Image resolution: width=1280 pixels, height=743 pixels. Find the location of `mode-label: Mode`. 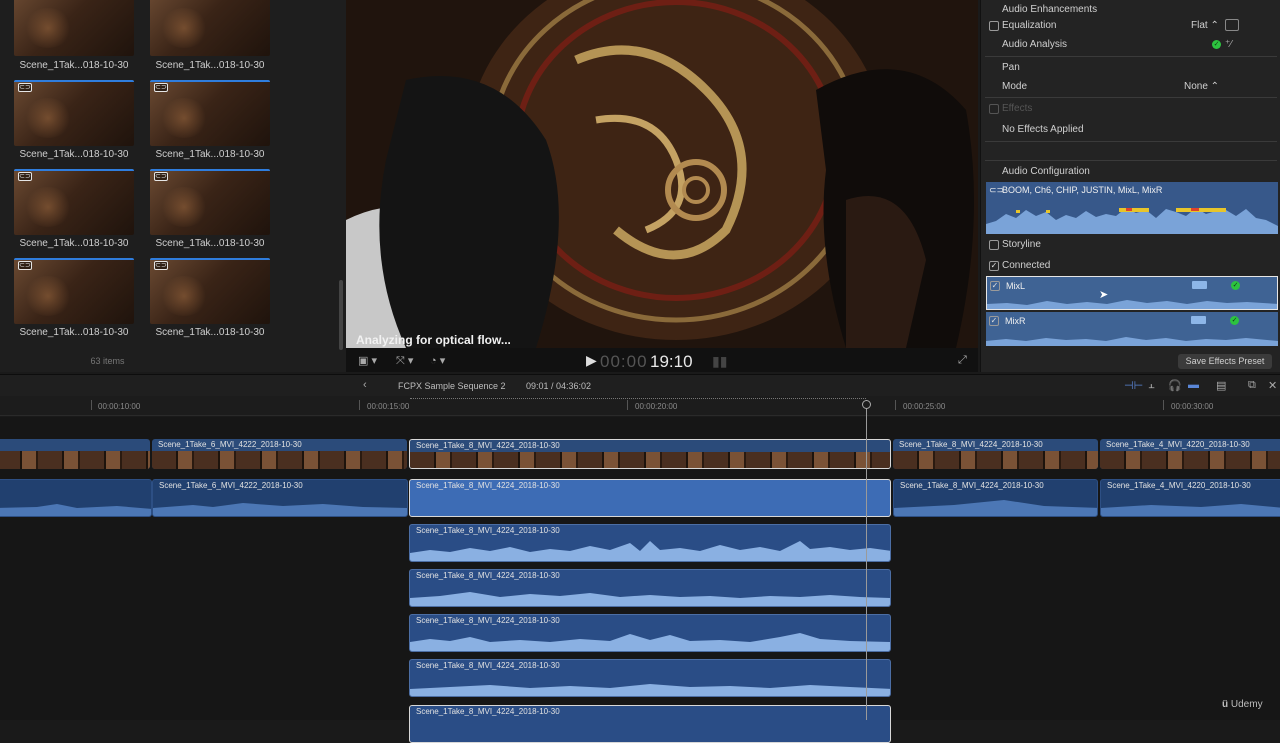

mode-label: Mode is located at coordinates (1015, 86).